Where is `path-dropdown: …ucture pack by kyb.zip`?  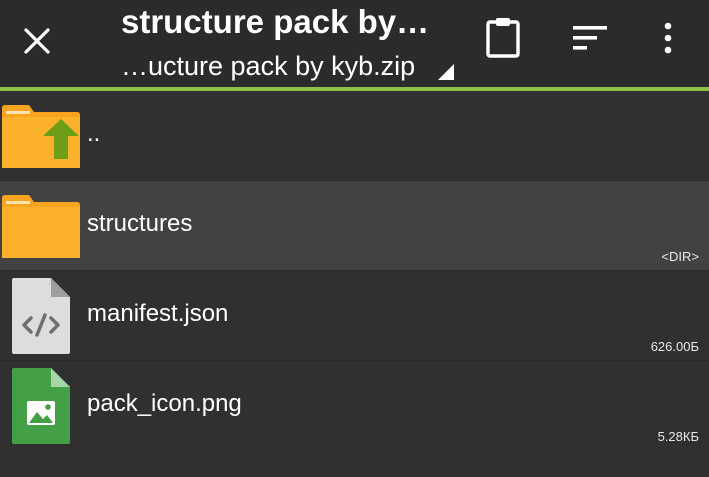
path-dropdown: …ucture pack by kyb.zip is located at coordinates (288, 66).